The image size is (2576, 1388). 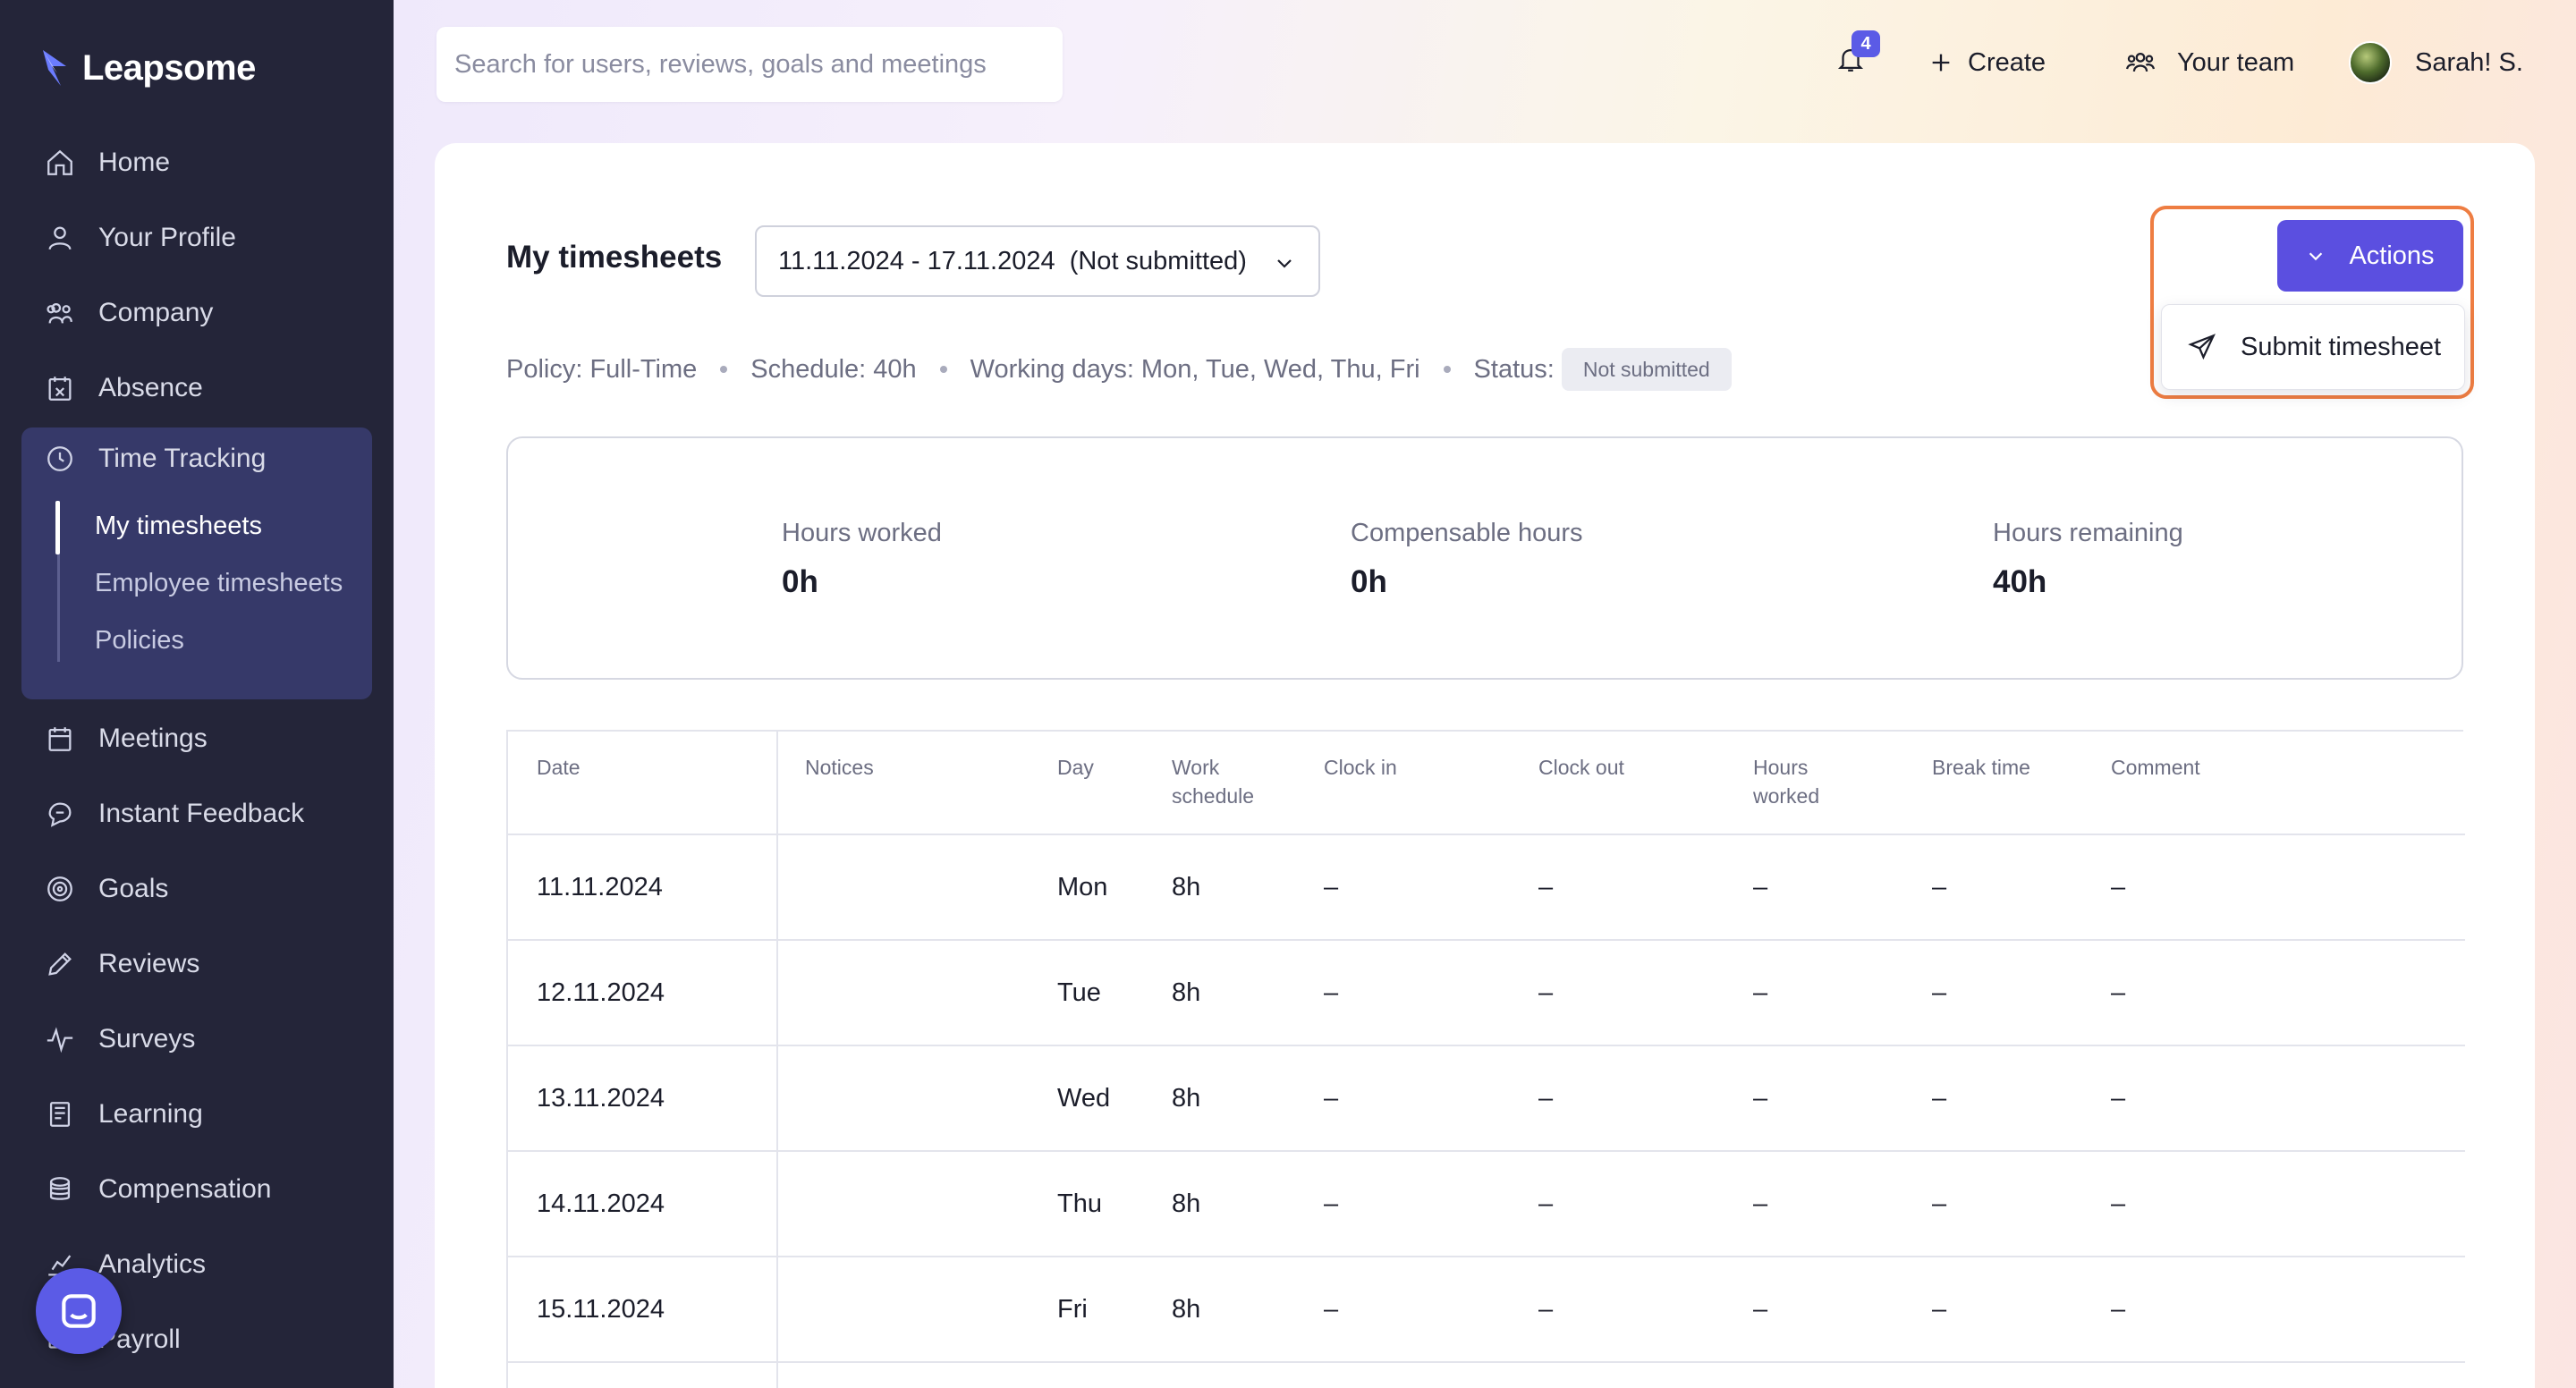 What do you see at coordinates (1941, 63) in the screenshot?
I see `plus-icon` at bounding box center [1941, 63].